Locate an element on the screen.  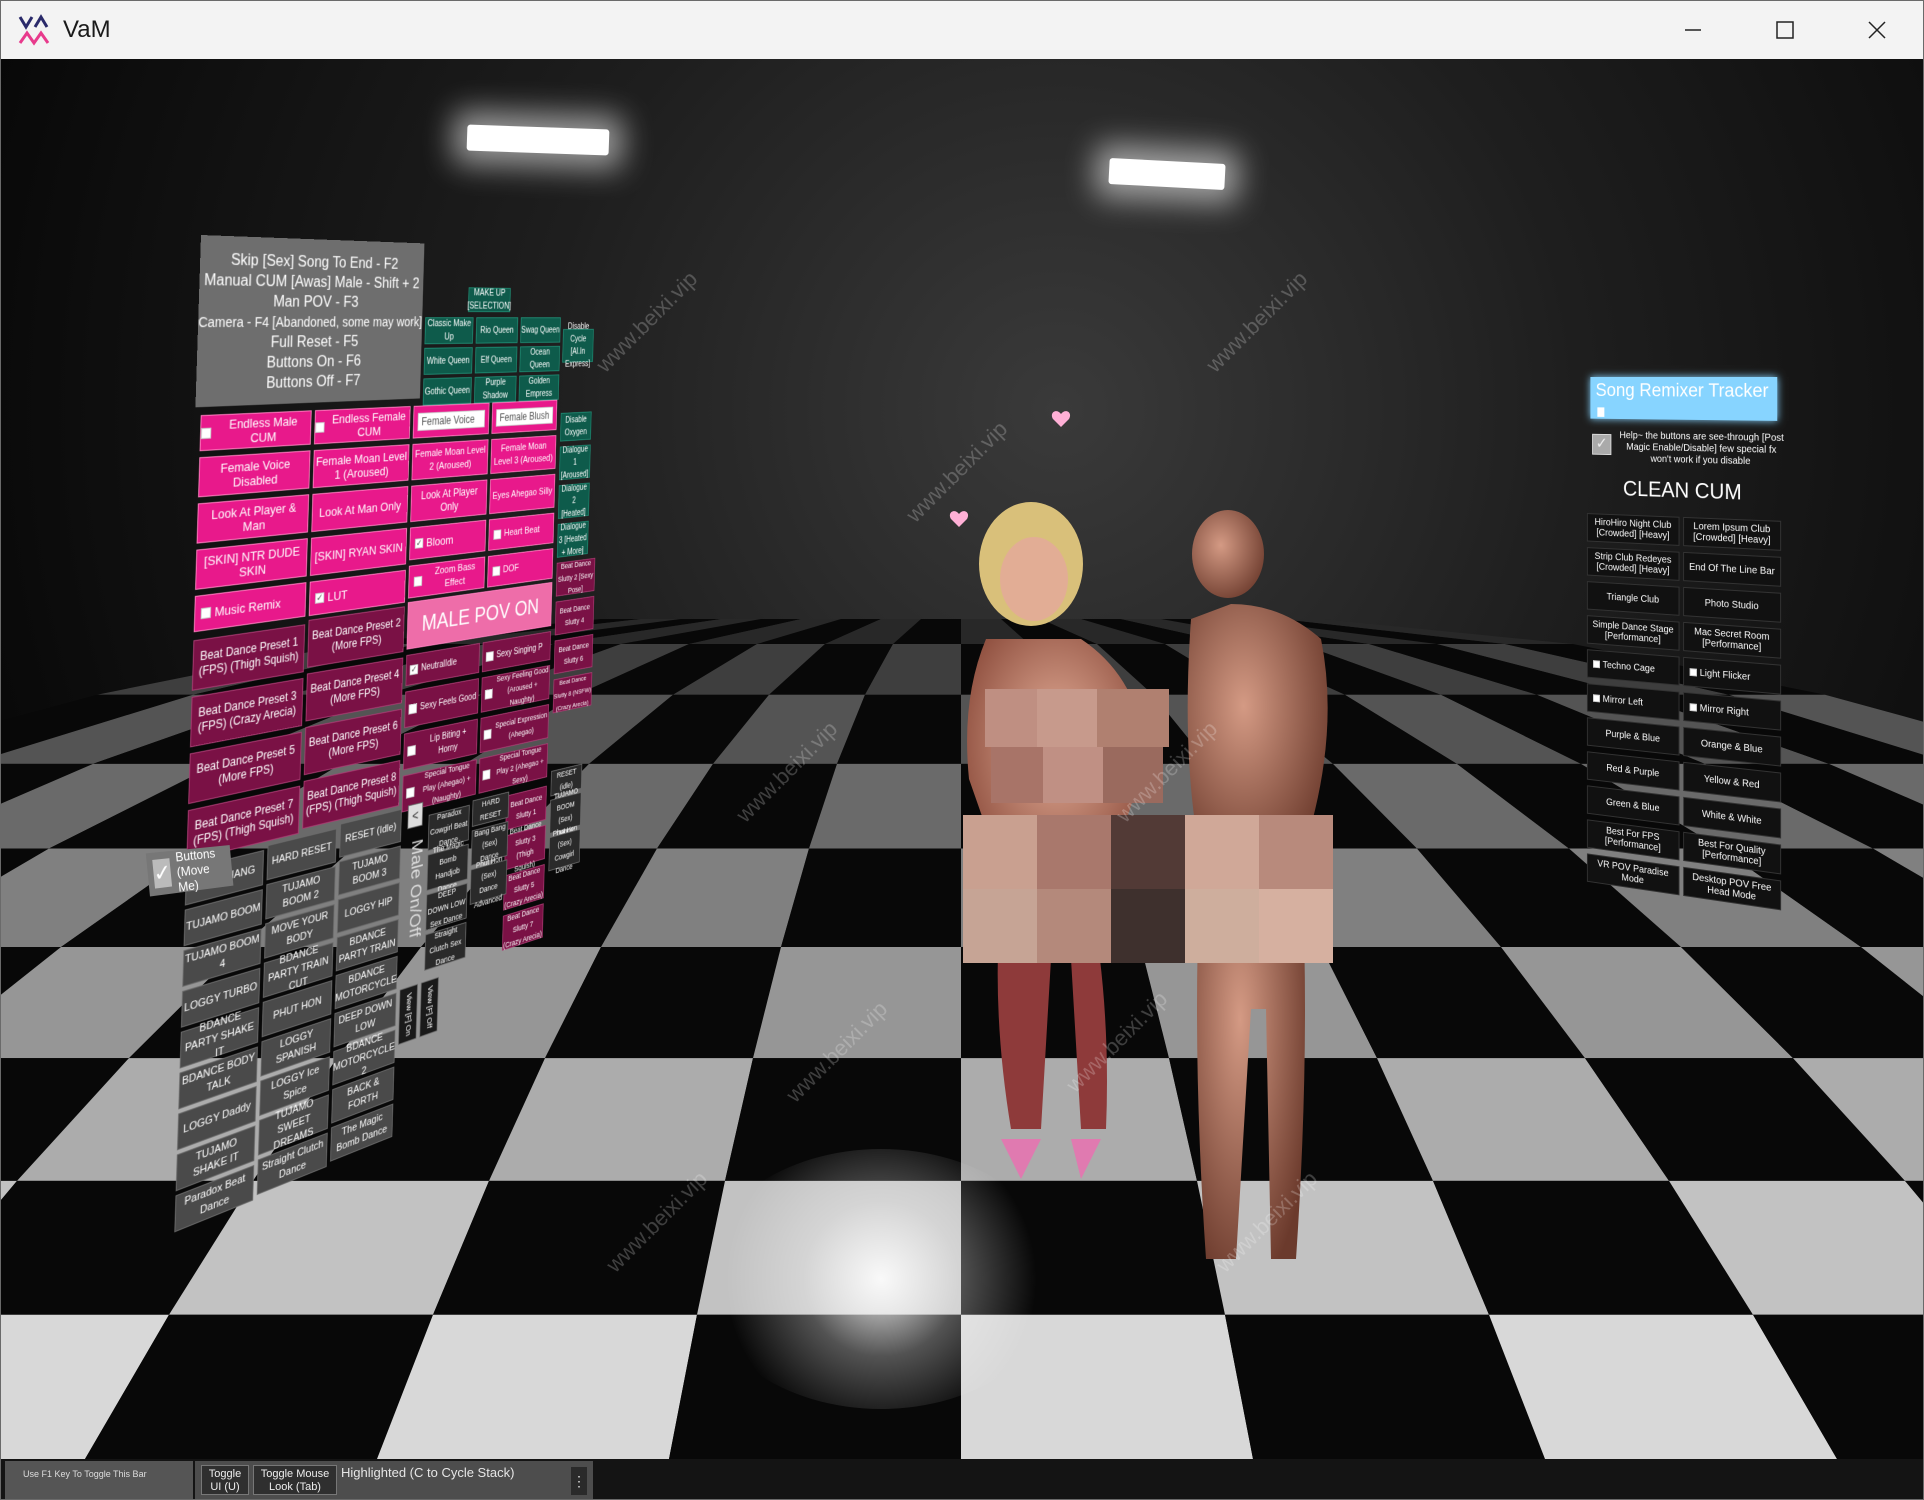
checkmark-icon: ✓ is located at coordinates (162, 873).